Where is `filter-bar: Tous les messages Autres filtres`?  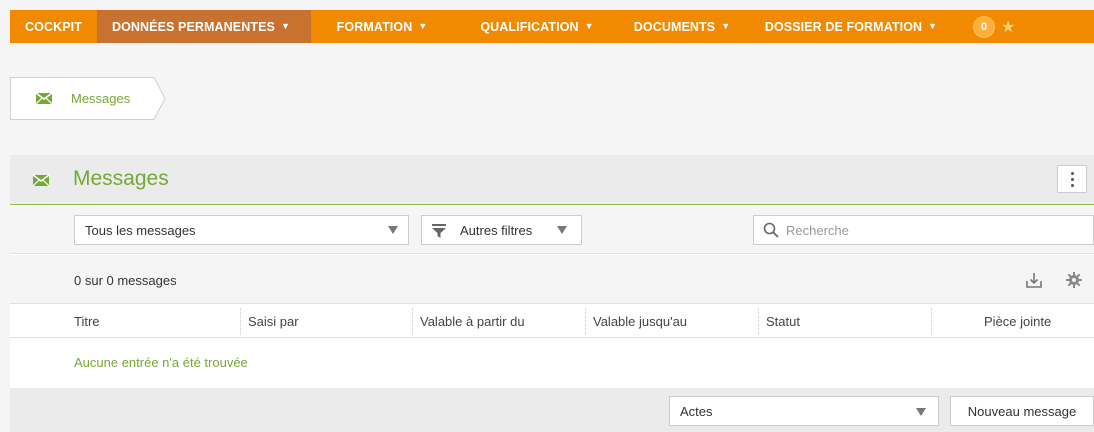
filter-bar: Tous les messages Autres filtres is located at coordinates (552, 230).